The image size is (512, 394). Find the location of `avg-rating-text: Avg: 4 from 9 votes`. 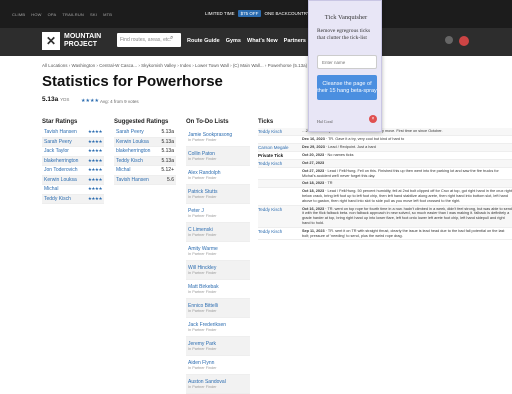

avg-rating-text: Avg: 4 from 9 votes is located at coordinates (119, 101).